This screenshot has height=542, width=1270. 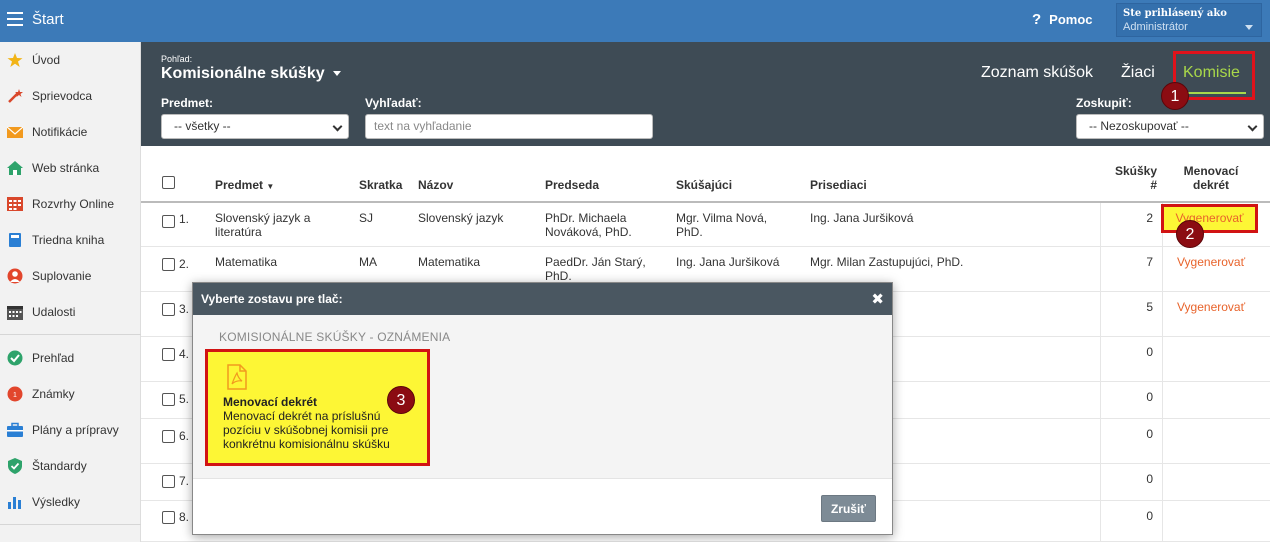 I want to click on sidebar-item-plany: Plány a prípravy, so click(x=70, y=430).